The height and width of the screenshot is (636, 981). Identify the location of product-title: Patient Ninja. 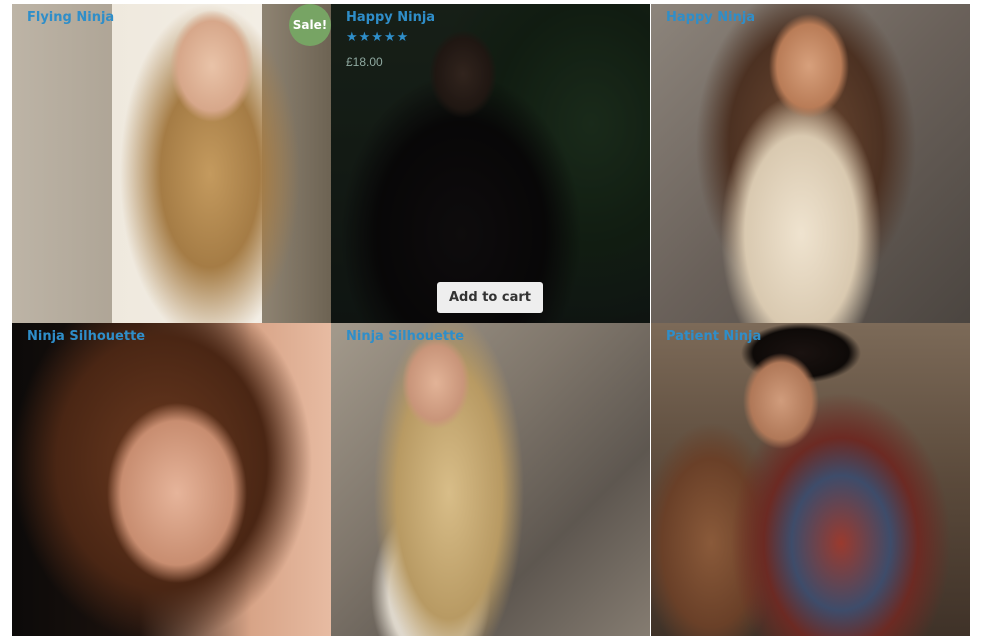
(713, 336).